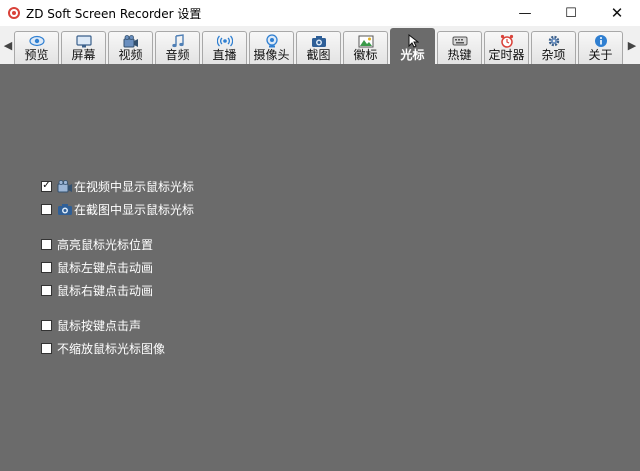 Image resolution: width=640 pixels, height=471 pixels. I want to click on option-right-click-animation: 鼠标右键点击动画, so click(97, 290).